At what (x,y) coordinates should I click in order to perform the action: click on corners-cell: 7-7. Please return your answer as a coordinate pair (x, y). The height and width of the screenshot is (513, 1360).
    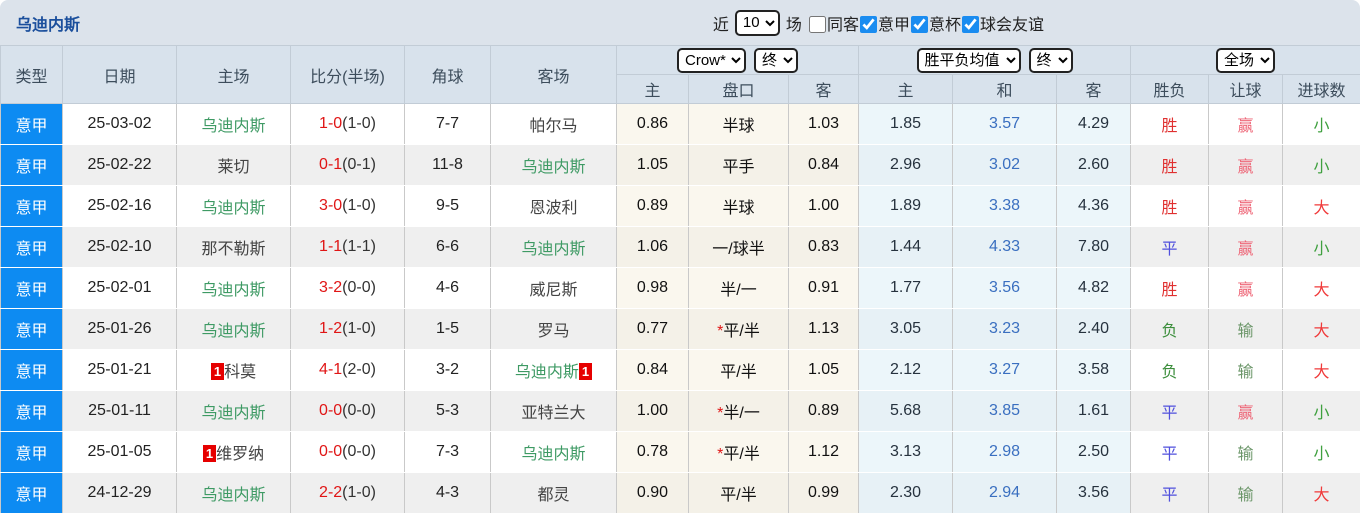
    Looking at the image, I should click on (447, 124).